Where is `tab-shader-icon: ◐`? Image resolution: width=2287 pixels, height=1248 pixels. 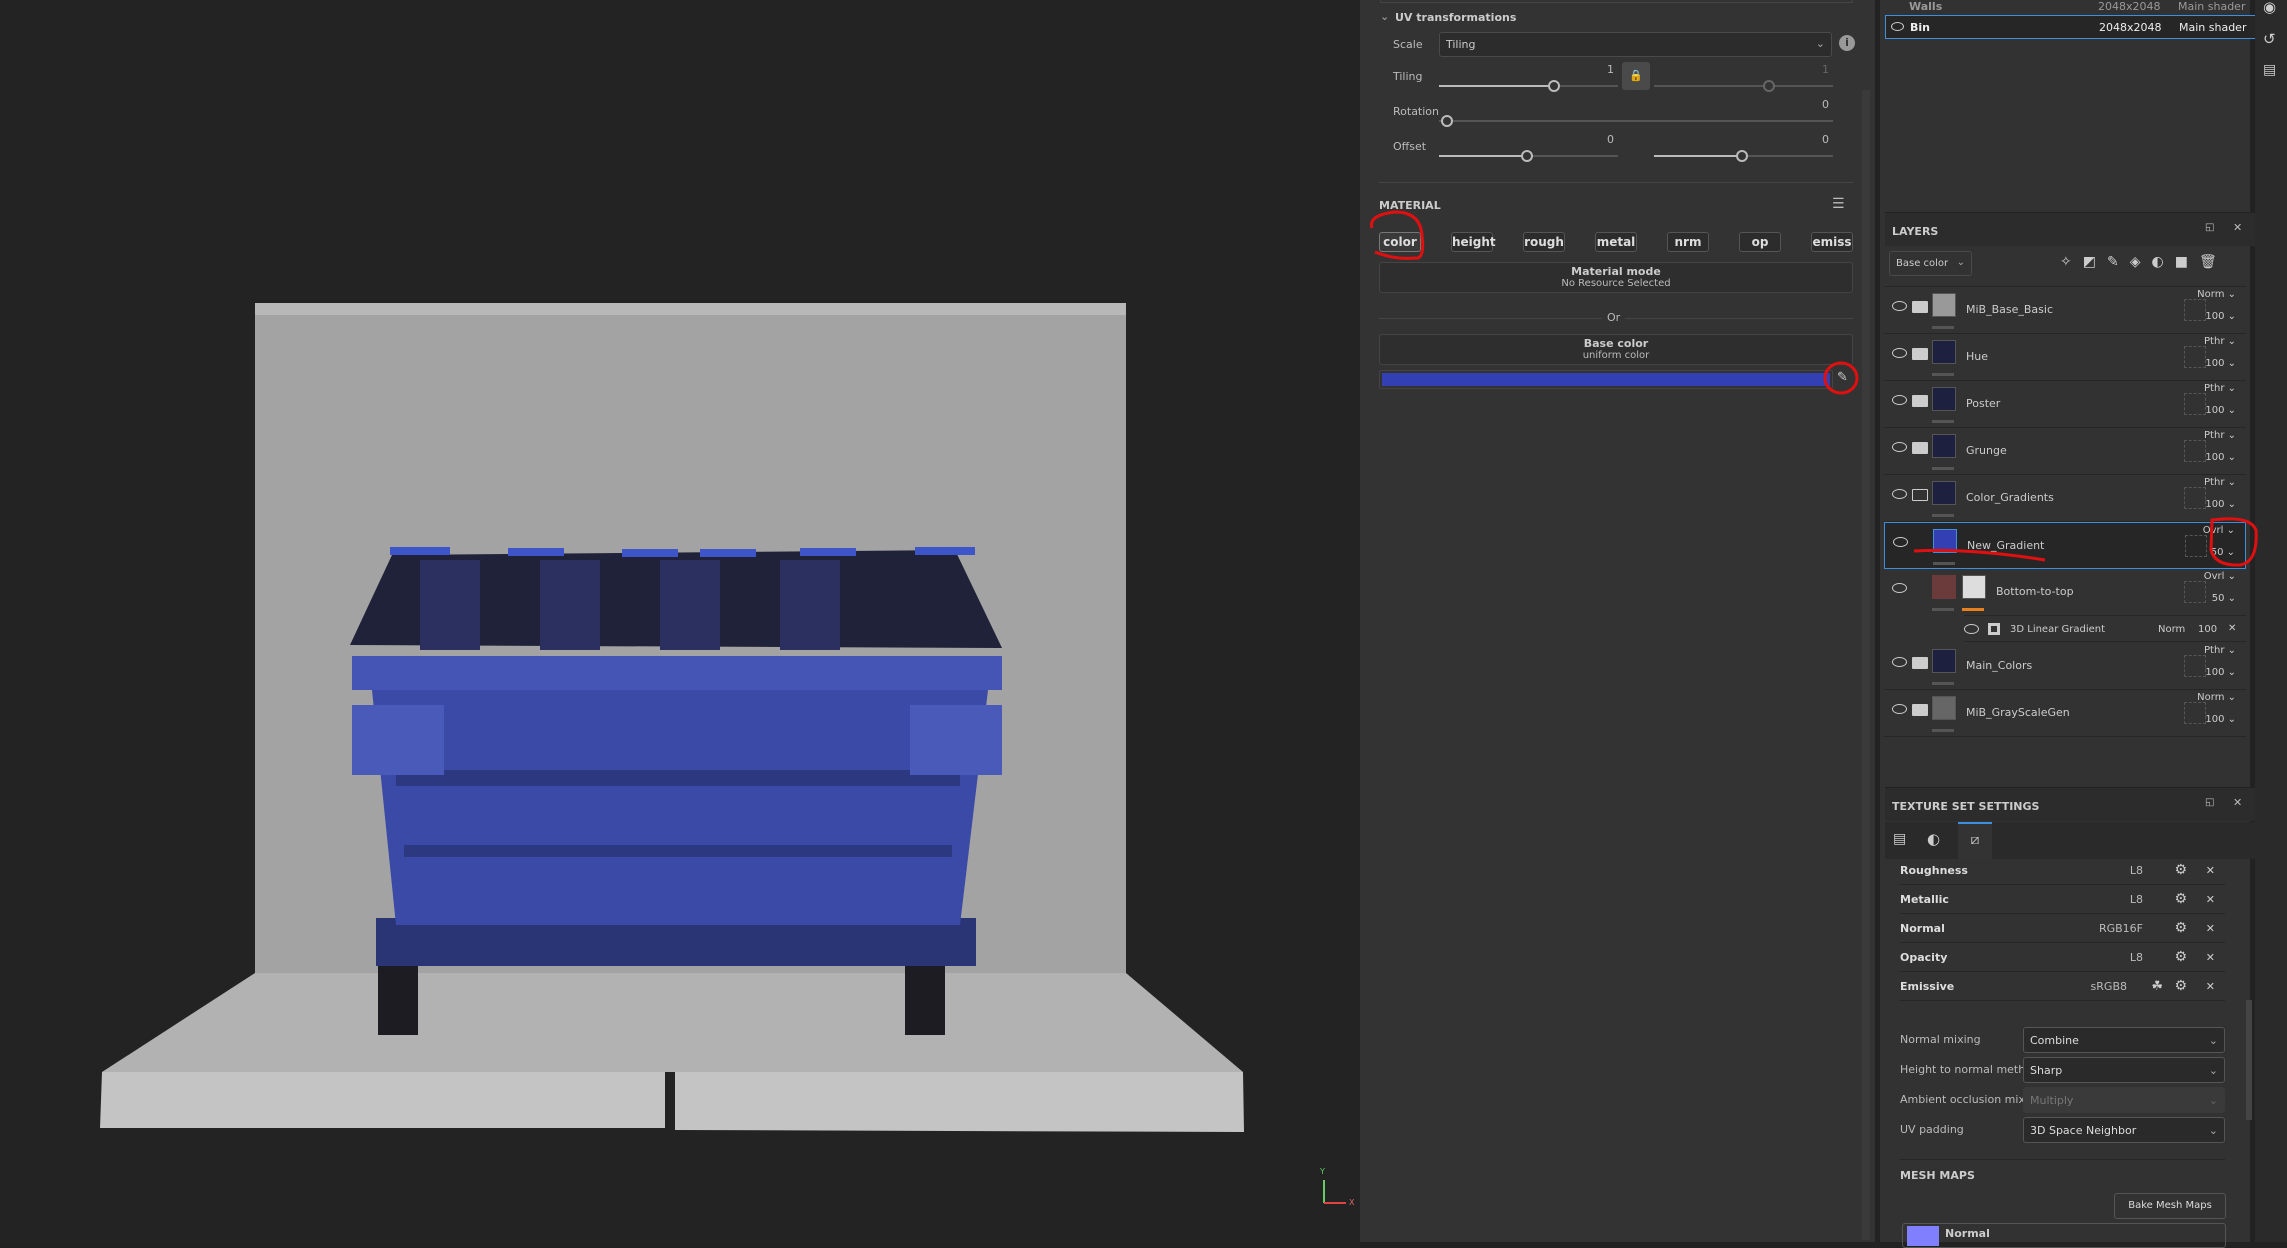 tab-shader-icon: ◐ is located at coordinates (1933, 839).